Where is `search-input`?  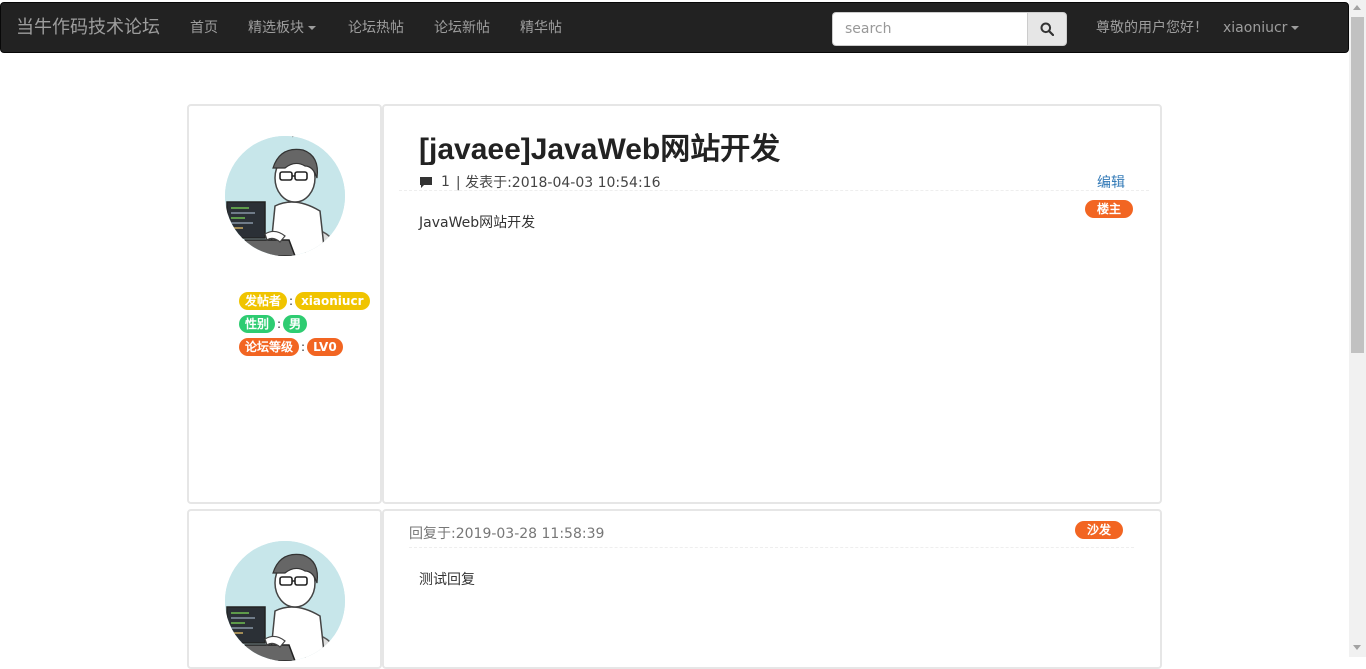 search-input is located at coordinates (930, 29).